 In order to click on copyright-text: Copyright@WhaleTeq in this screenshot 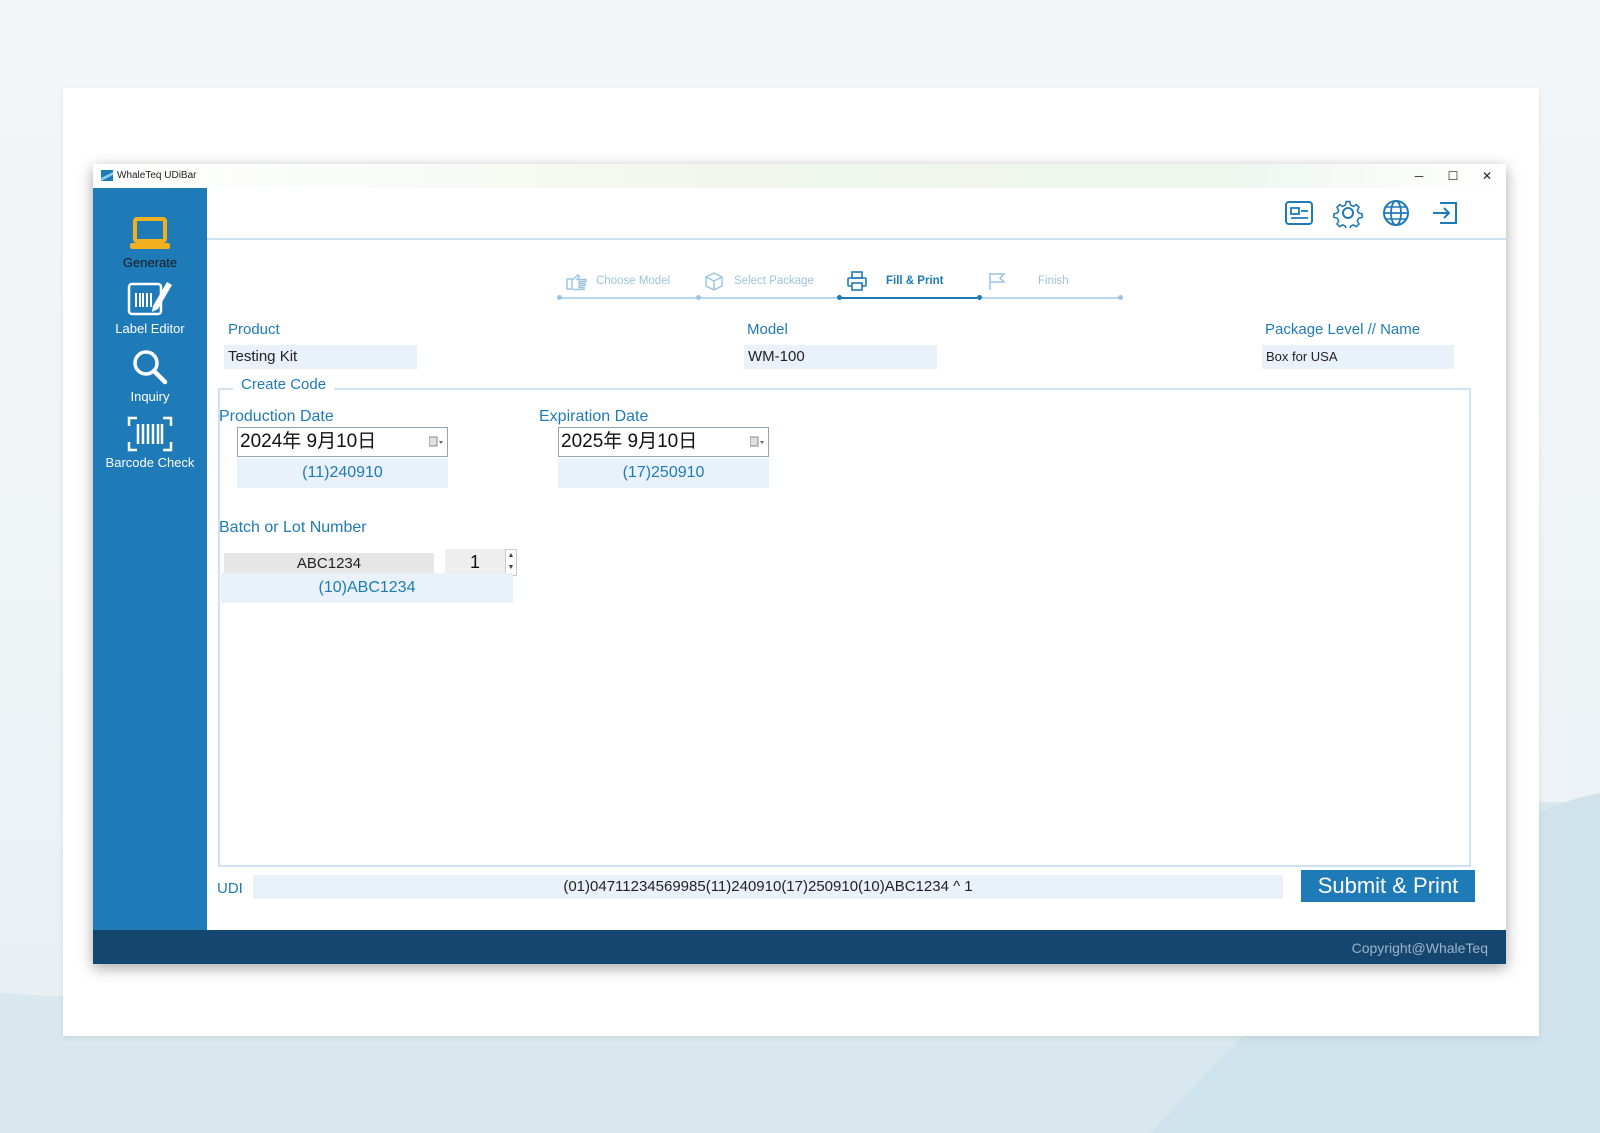, I will do `click(1419, 948)`.